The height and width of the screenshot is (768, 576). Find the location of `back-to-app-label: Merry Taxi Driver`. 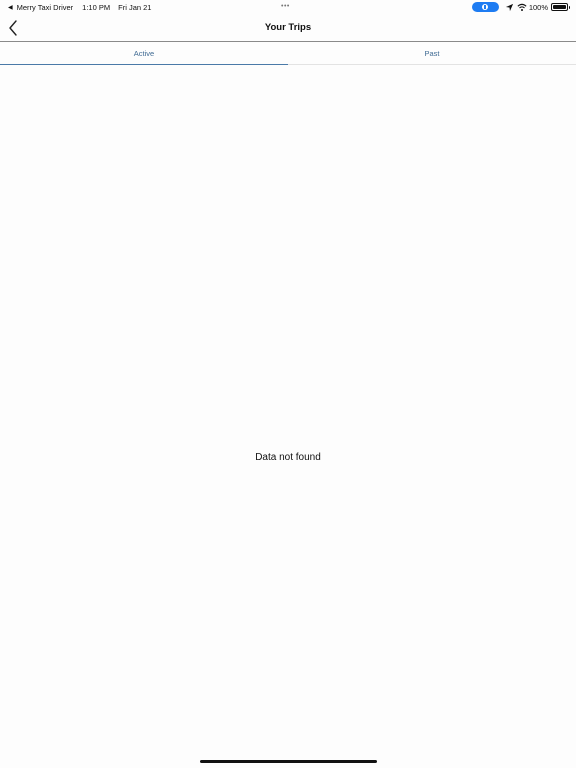

back-to-app-label: Merry Taxi Driver is located at coordinates (45, 7).